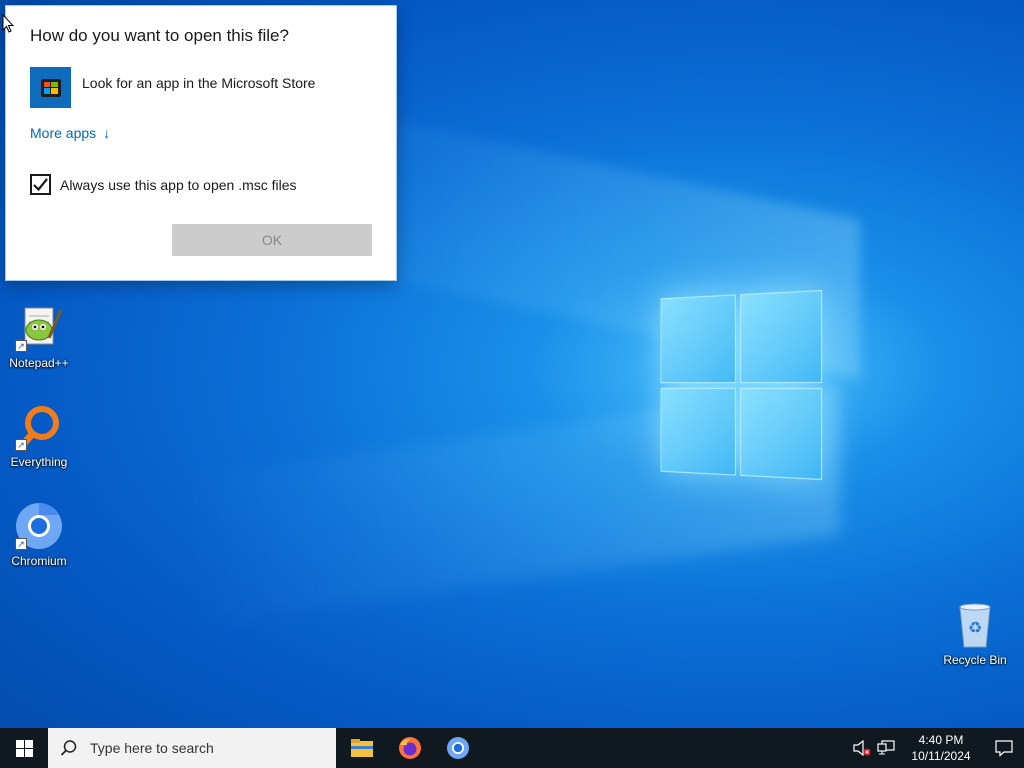  I want to click on system-tray: 4:40 PM 10/11/2024, so click(937, 748).